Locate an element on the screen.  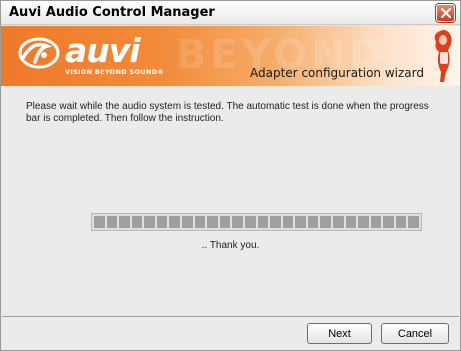
brand-logo: auvi is located at coordinates (103, 50).